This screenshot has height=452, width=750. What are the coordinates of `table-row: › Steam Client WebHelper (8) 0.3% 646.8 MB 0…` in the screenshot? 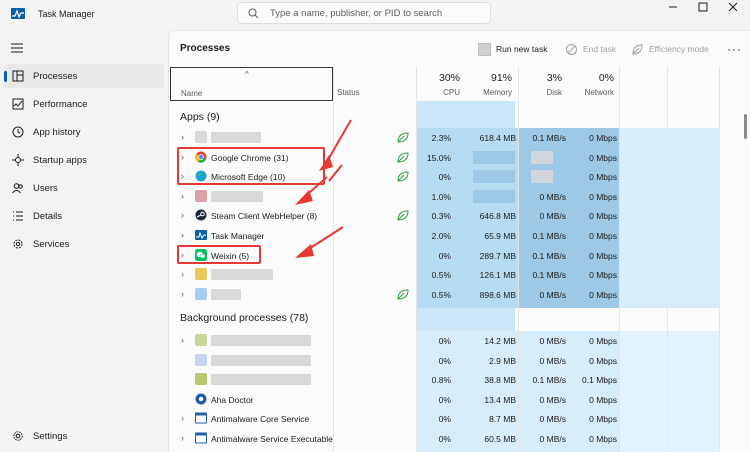 It's located at (459, 215).